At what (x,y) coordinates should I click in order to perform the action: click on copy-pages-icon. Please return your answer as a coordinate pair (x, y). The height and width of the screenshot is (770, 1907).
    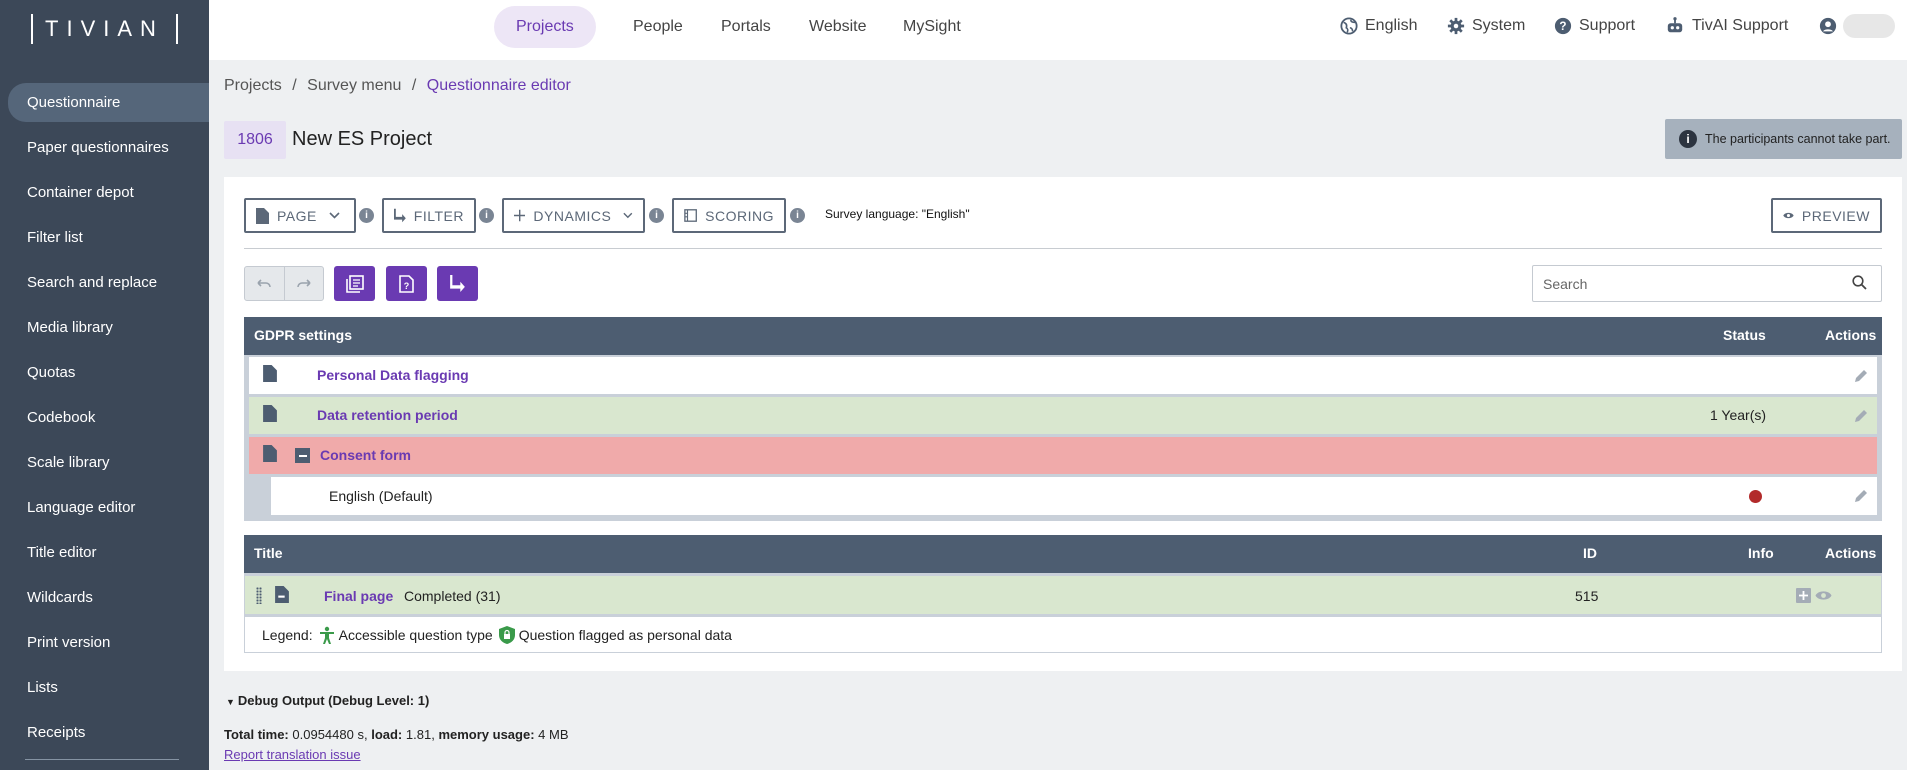
    Looking at the image, I should click on (354, 283).